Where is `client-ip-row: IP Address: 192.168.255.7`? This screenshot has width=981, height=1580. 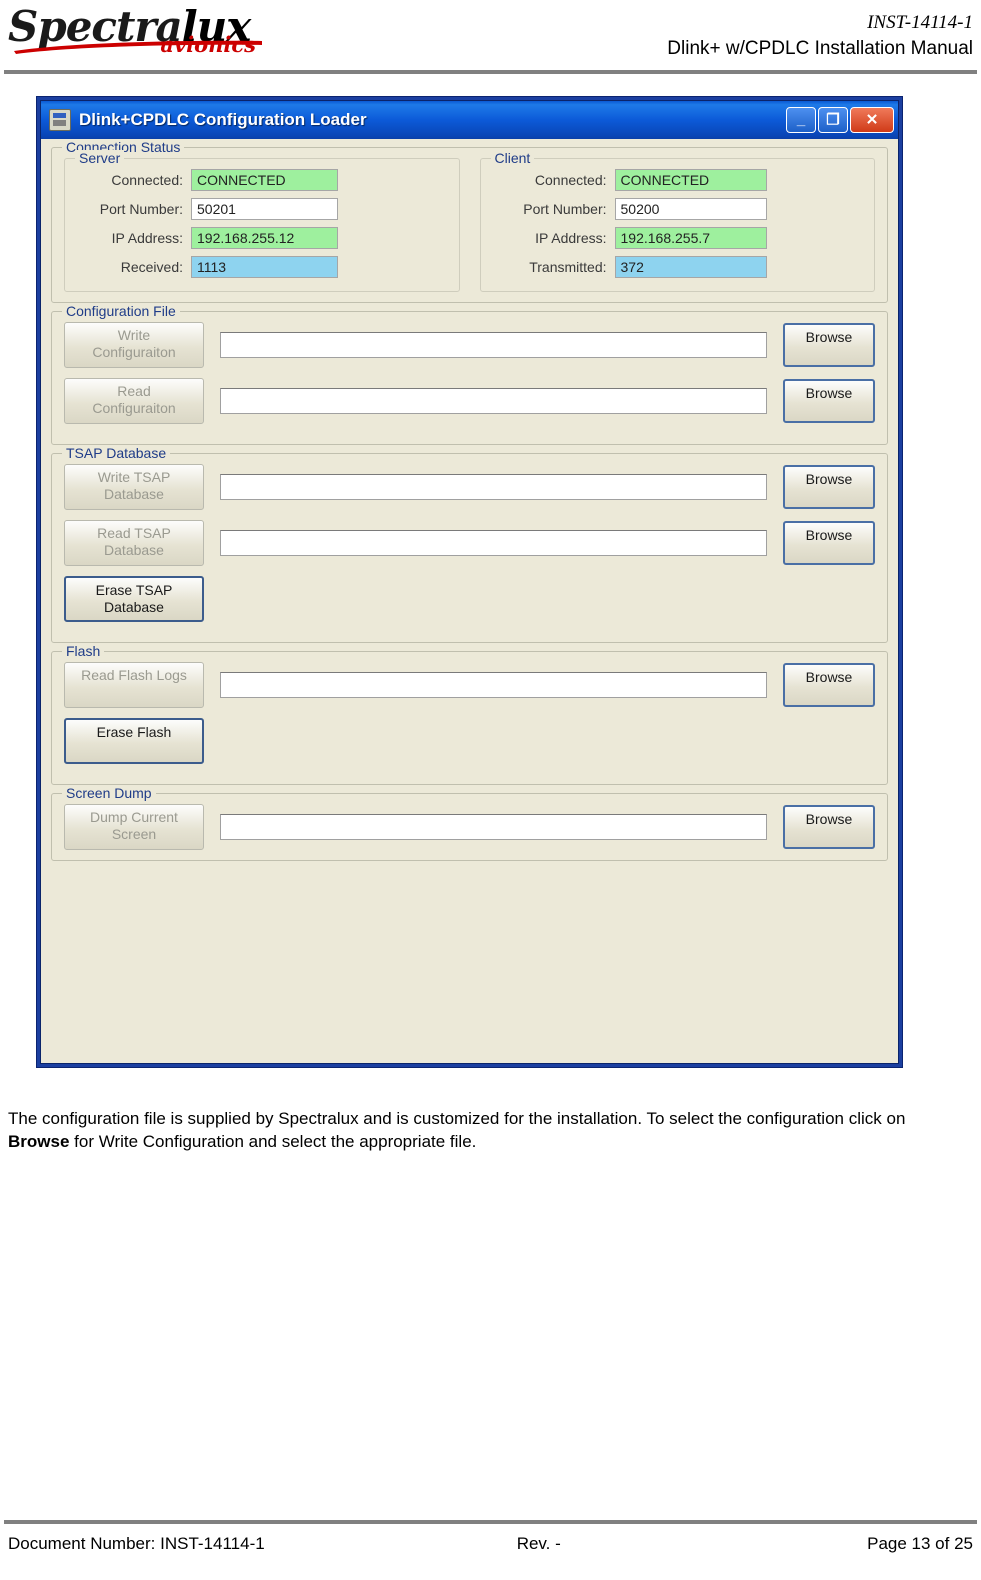
client-ip-row: IP Address: 192.168.255.7 is located at coordinates (678, 238).